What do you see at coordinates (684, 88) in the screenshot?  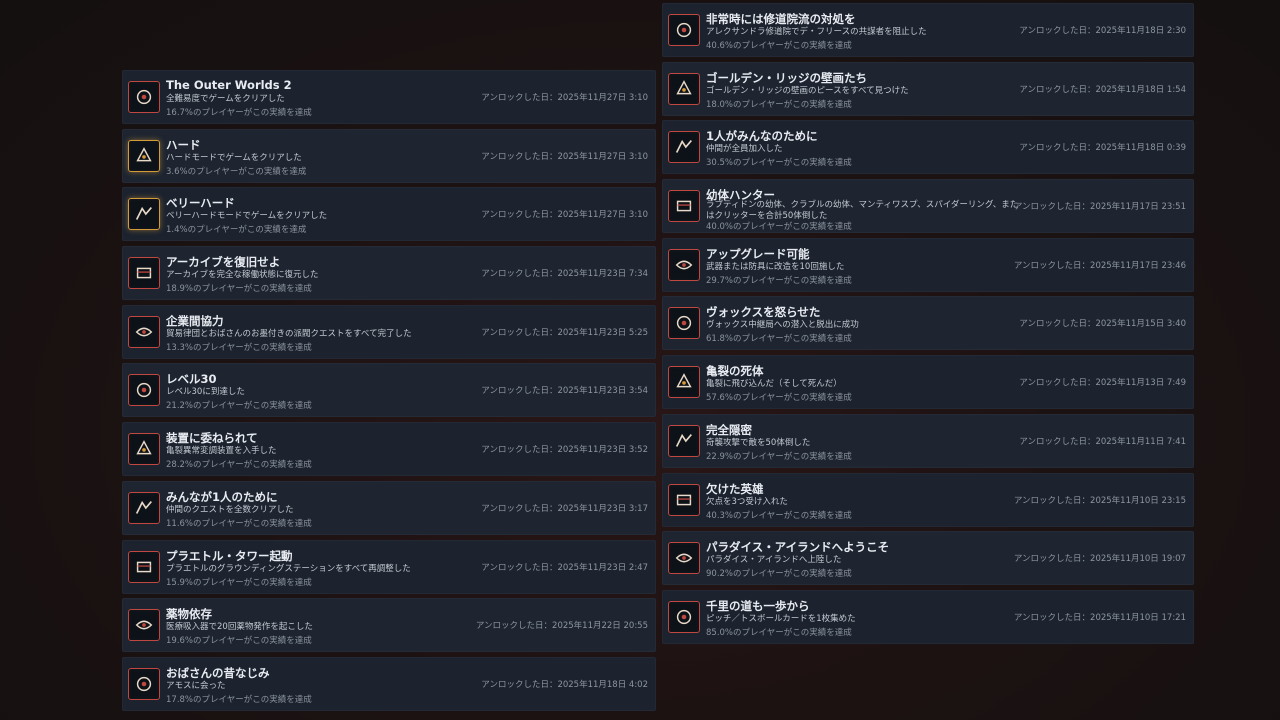 I see `mural-icon` at bounding box center [684, 88].